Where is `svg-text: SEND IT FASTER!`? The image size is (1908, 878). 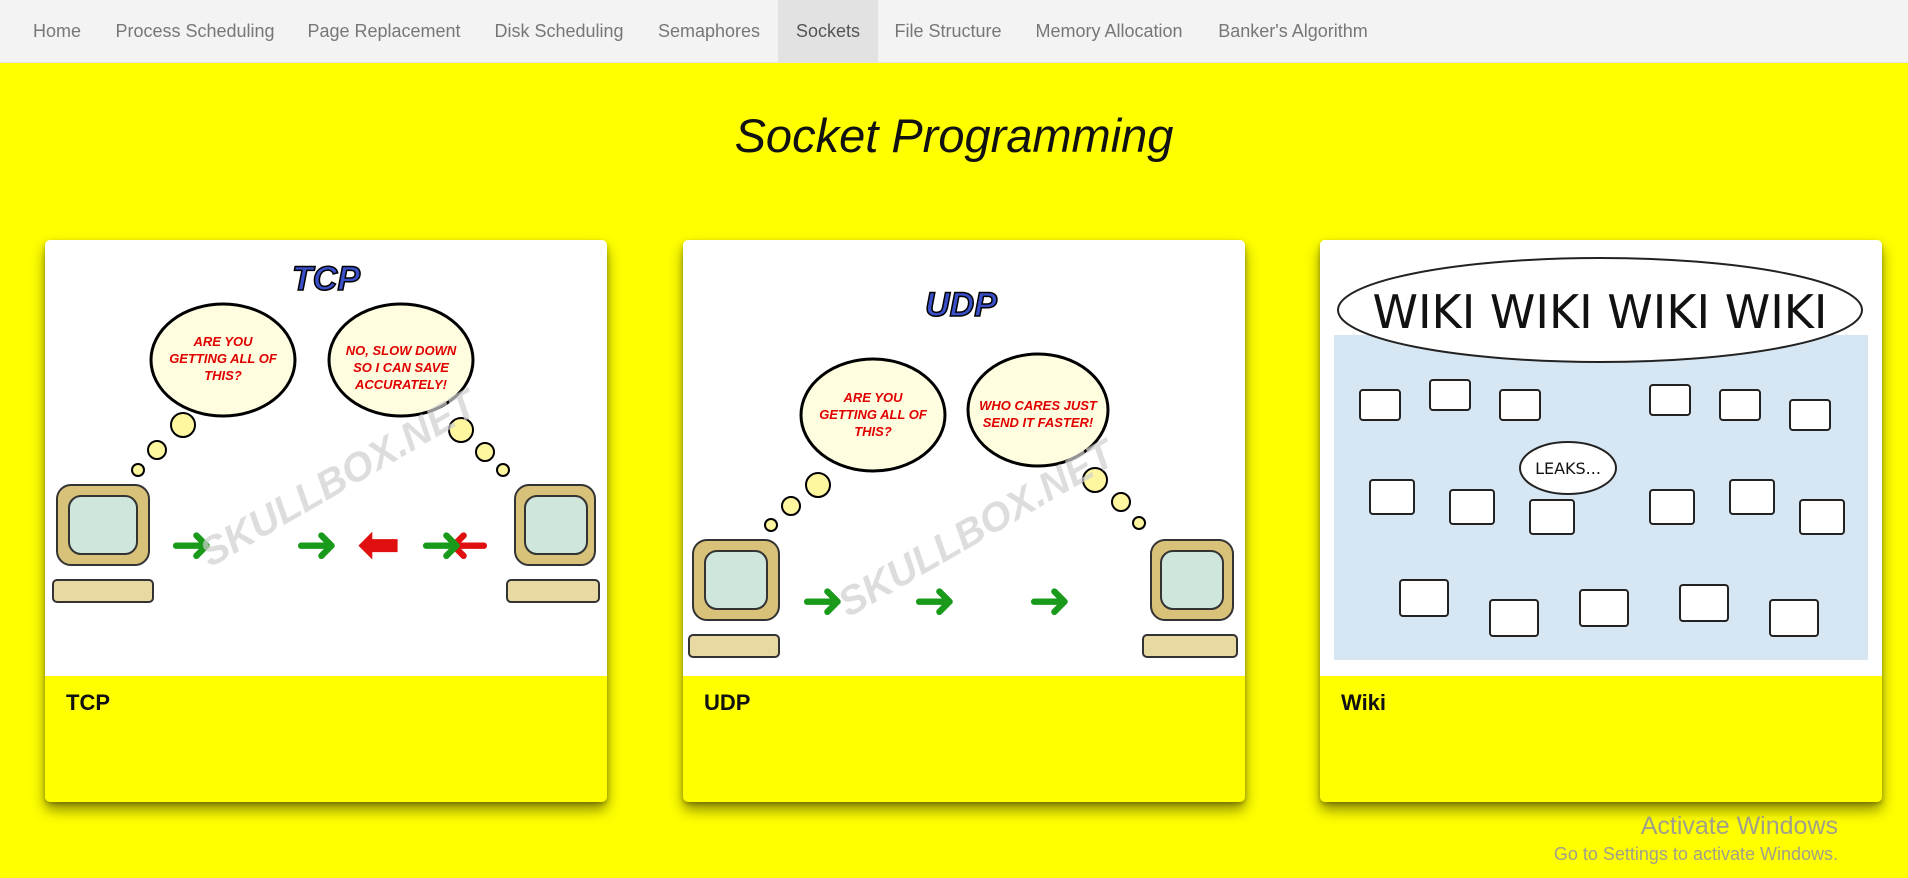 svg-text: SEND IT FASTER! is located at coordinates (1038, 422).